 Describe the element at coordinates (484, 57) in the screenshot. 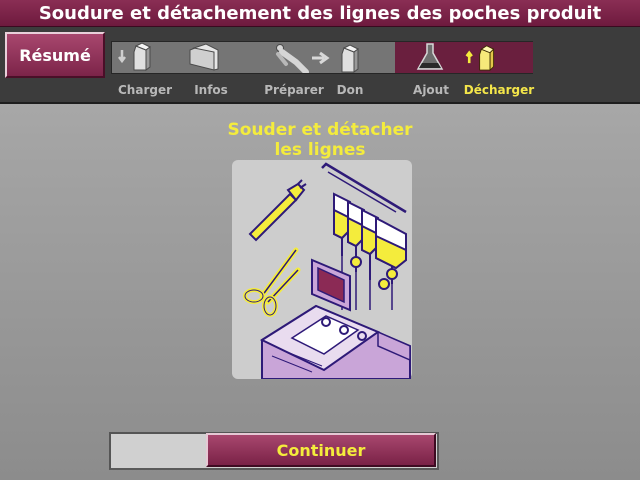

I see `machine-unload-icon` at that location.